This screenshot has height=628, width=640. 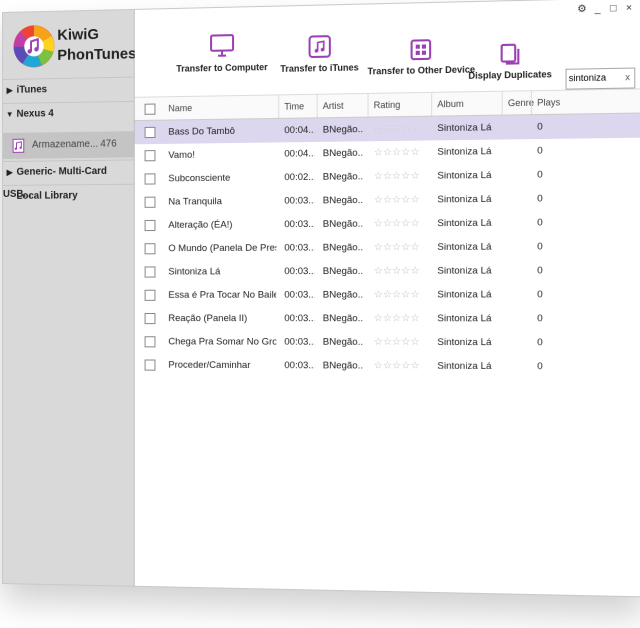 What do you see at coordinates (222, 45) in the screenshot?
I see `monitor-icon` at bounding box center [222, 45].